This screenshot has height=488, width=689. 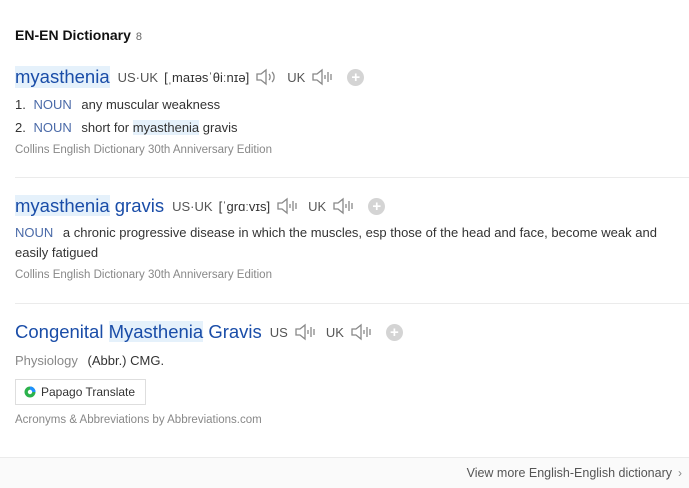 I want to click on pronunciation: [ˈgrɑːvɪs], so click(x=244, y=206).